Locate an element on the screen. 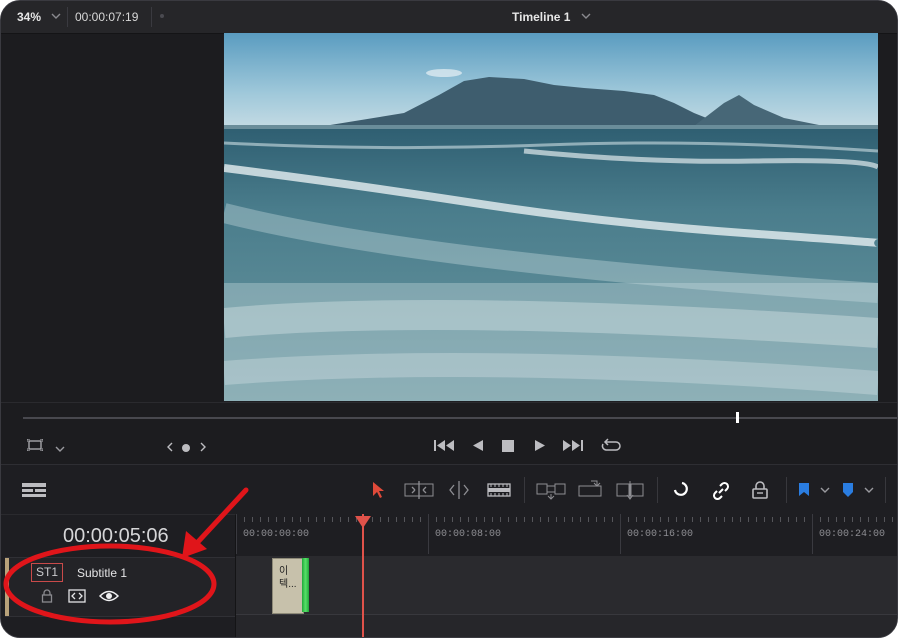 The width and height of the screenshot is (898, 638). timeline-title: Timeline 1 is located at coordinates (541, 17).